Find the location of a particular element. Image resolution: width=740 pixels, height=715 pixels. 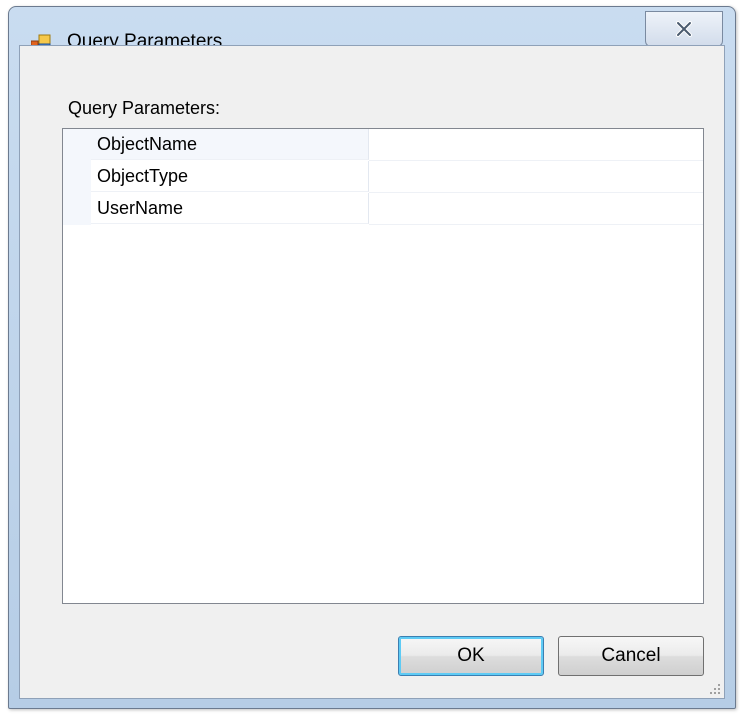

close-button is located at coordinates (684, 29).